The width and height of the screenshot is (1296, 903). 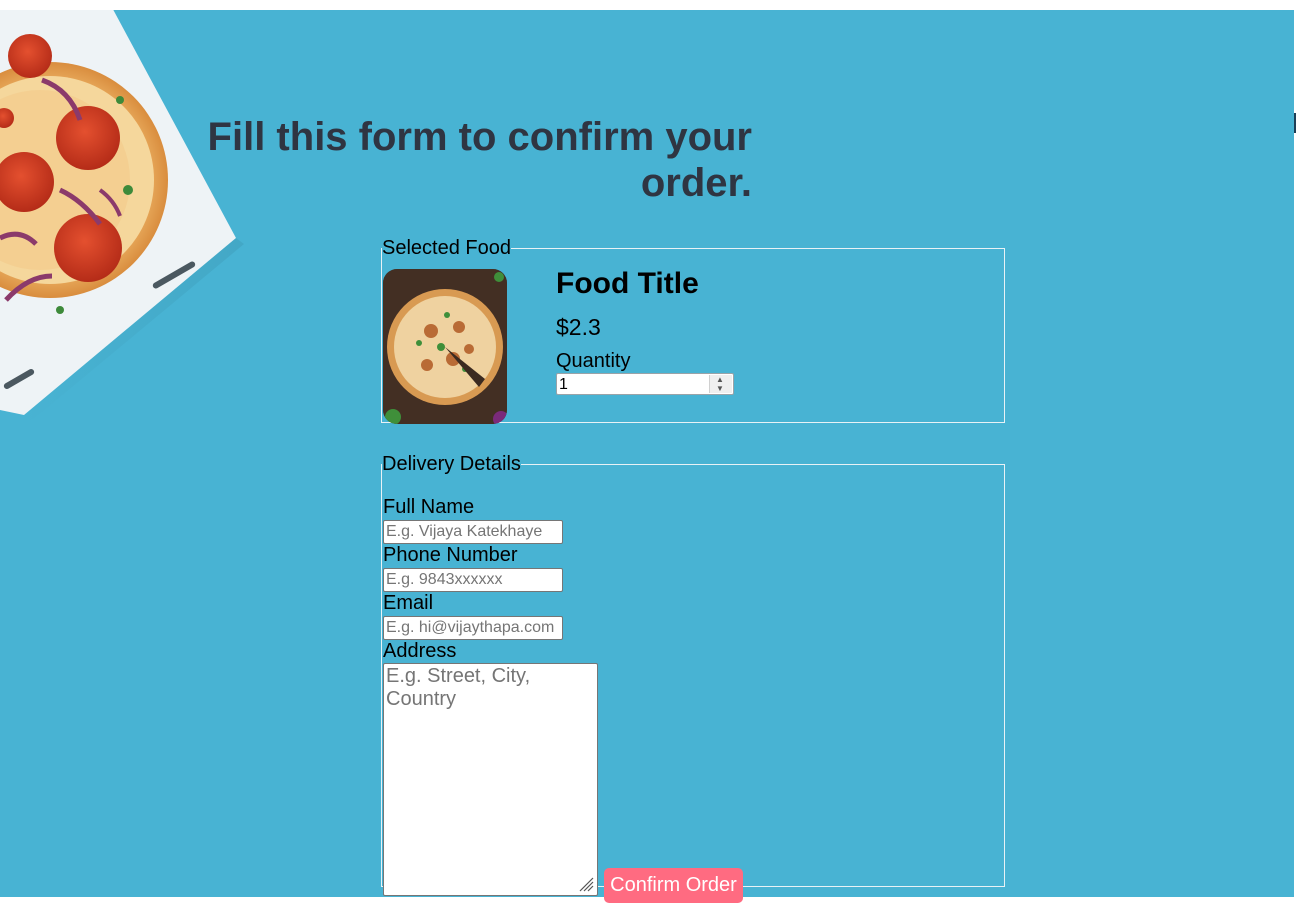 What do you see at coordinates (473, 628) in the screenshot?
I see `email-input` at bounding box center [473, 628].